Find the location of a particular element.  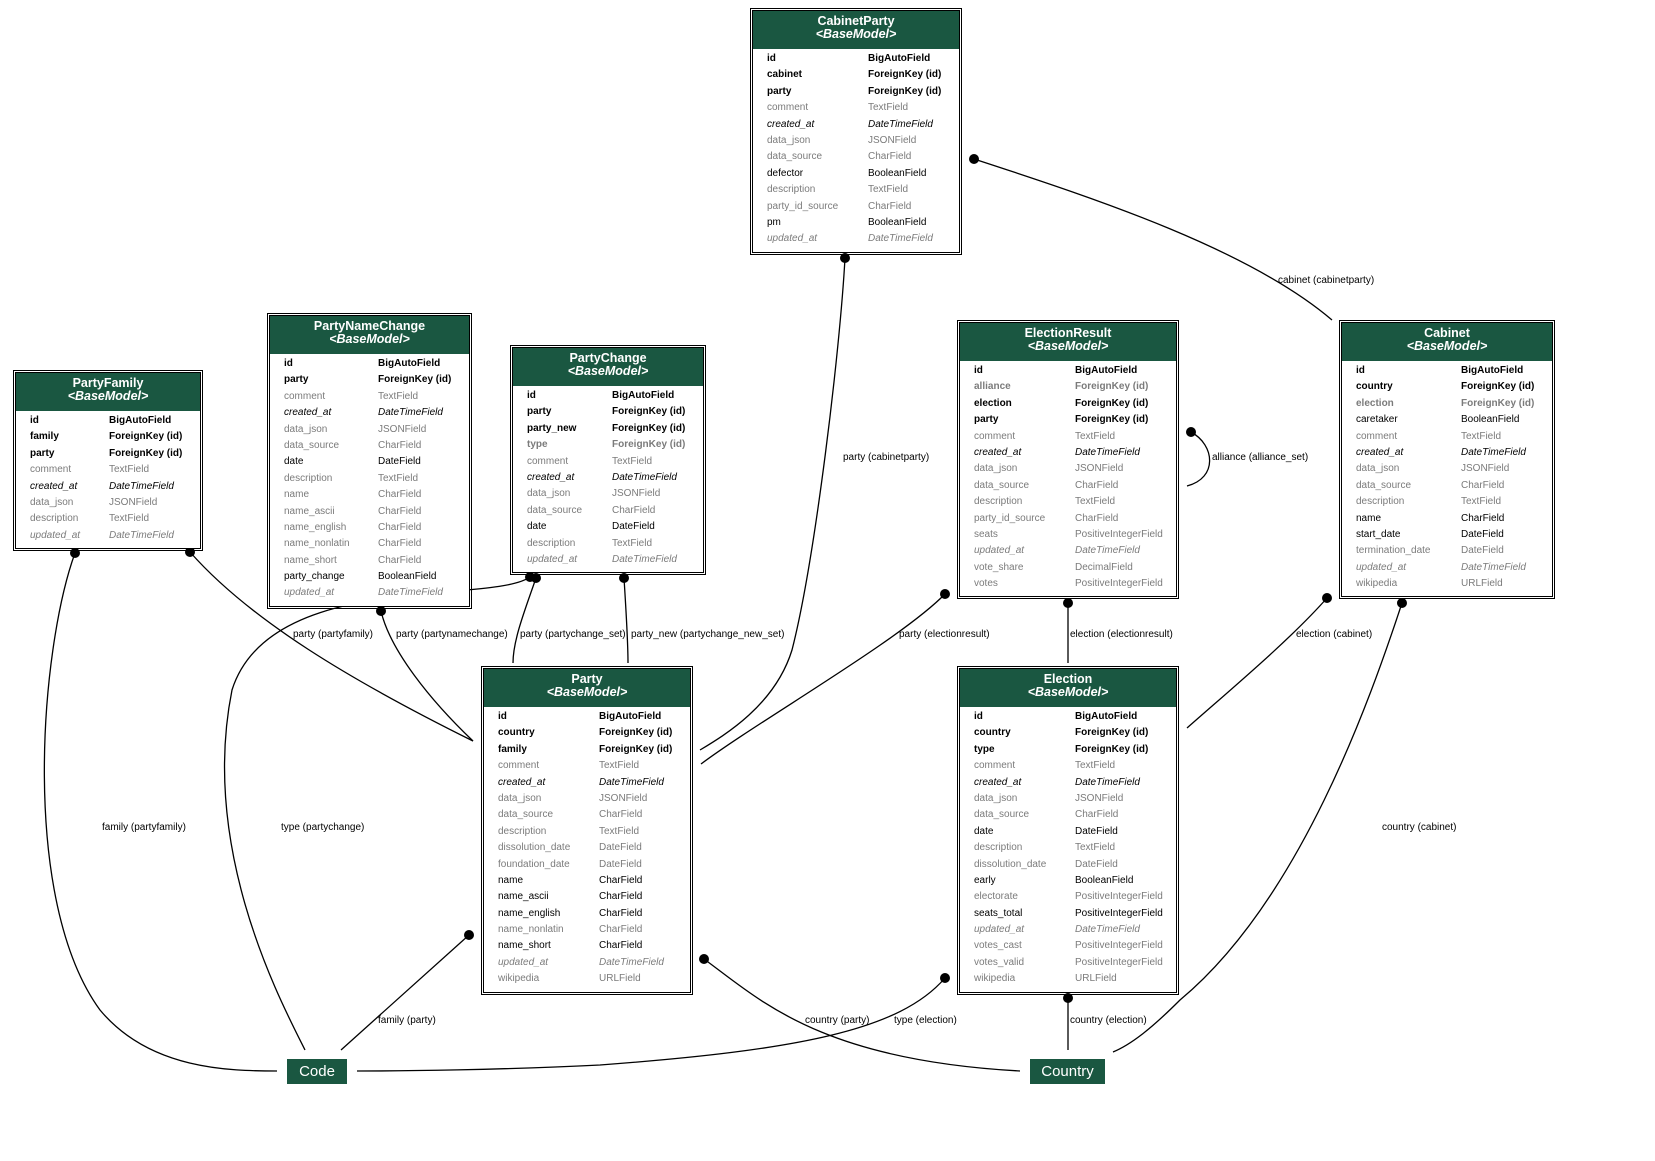

edge-label: party (cabinetparty) is located at coordinates (886, 457).